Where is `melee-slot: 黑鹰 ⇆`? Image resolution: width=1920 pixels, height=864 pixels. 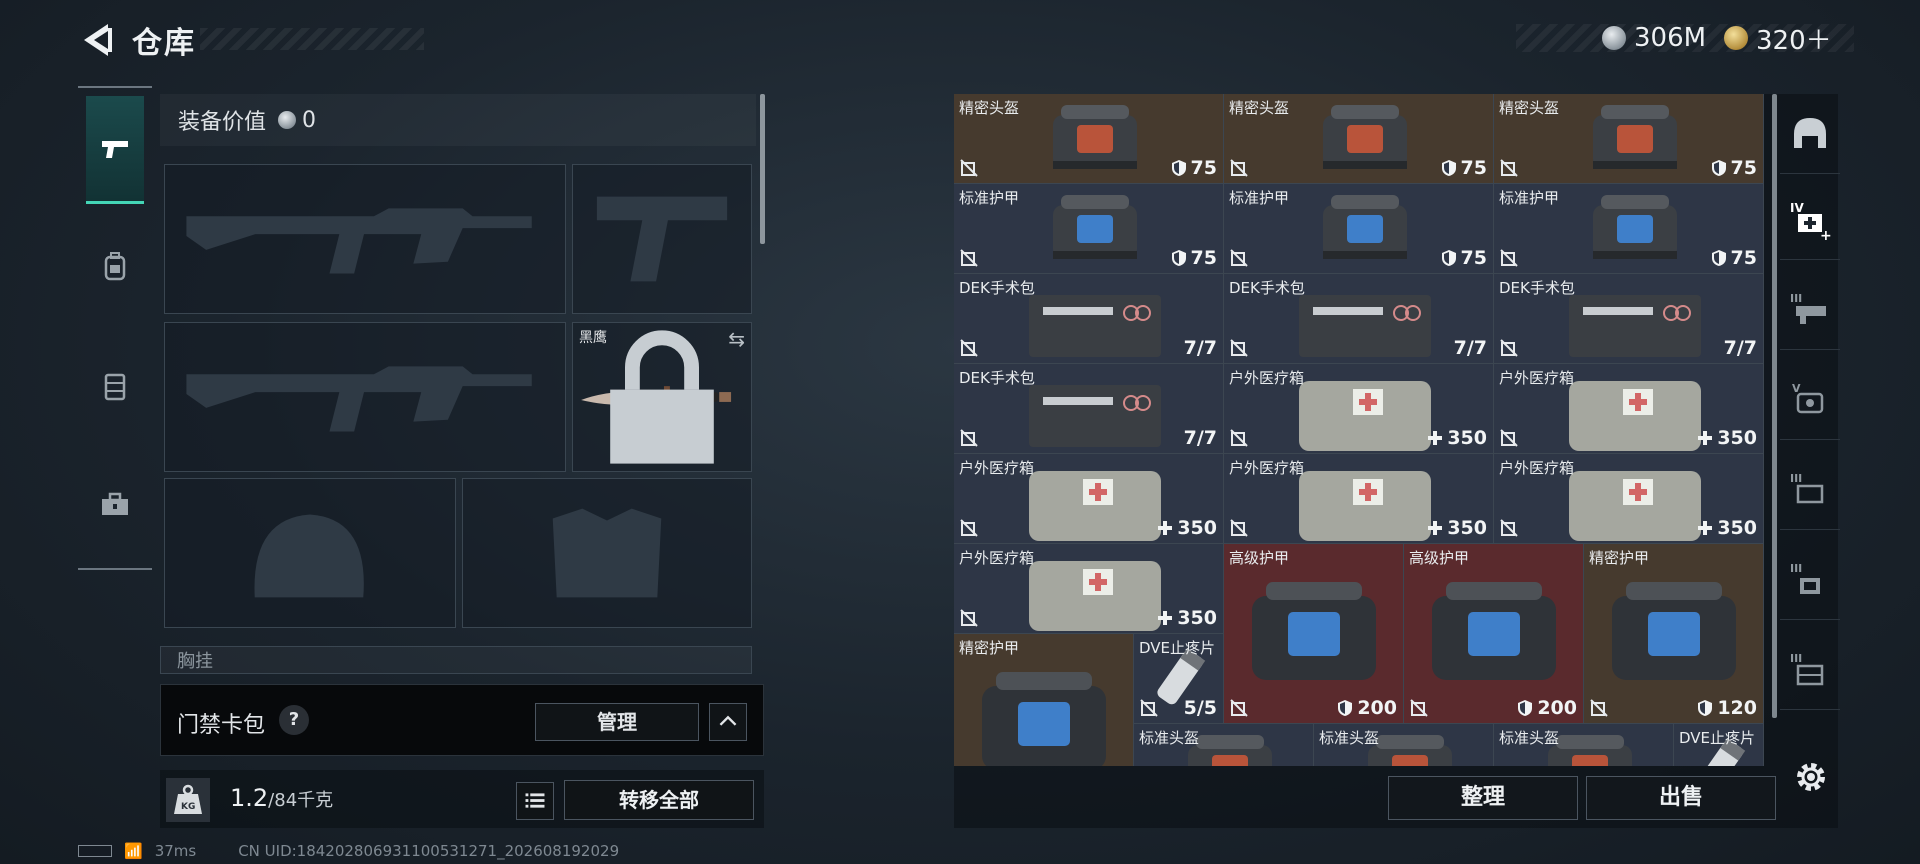
melee-slot: 黑鹰 ⇆ is located at coordinates (662, 397).